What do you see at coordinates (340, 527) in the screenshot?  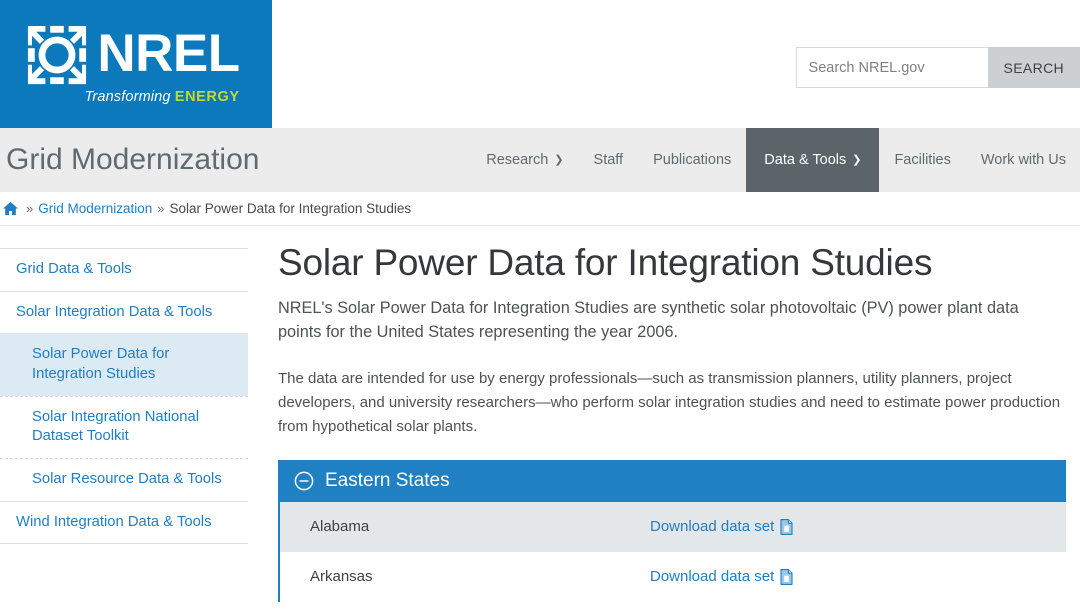 I see `state-name: Alabama` at bounding box center [340, 527].